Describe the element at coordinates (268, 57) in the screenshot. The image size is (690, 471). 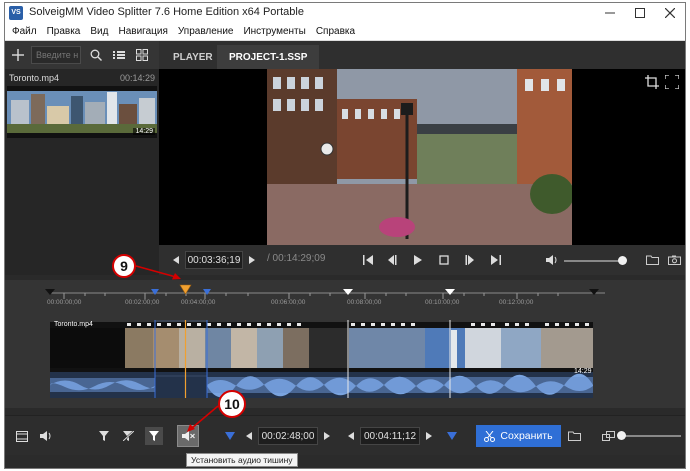
I see `tab-project: PROJECT-1.SSP` at that location.